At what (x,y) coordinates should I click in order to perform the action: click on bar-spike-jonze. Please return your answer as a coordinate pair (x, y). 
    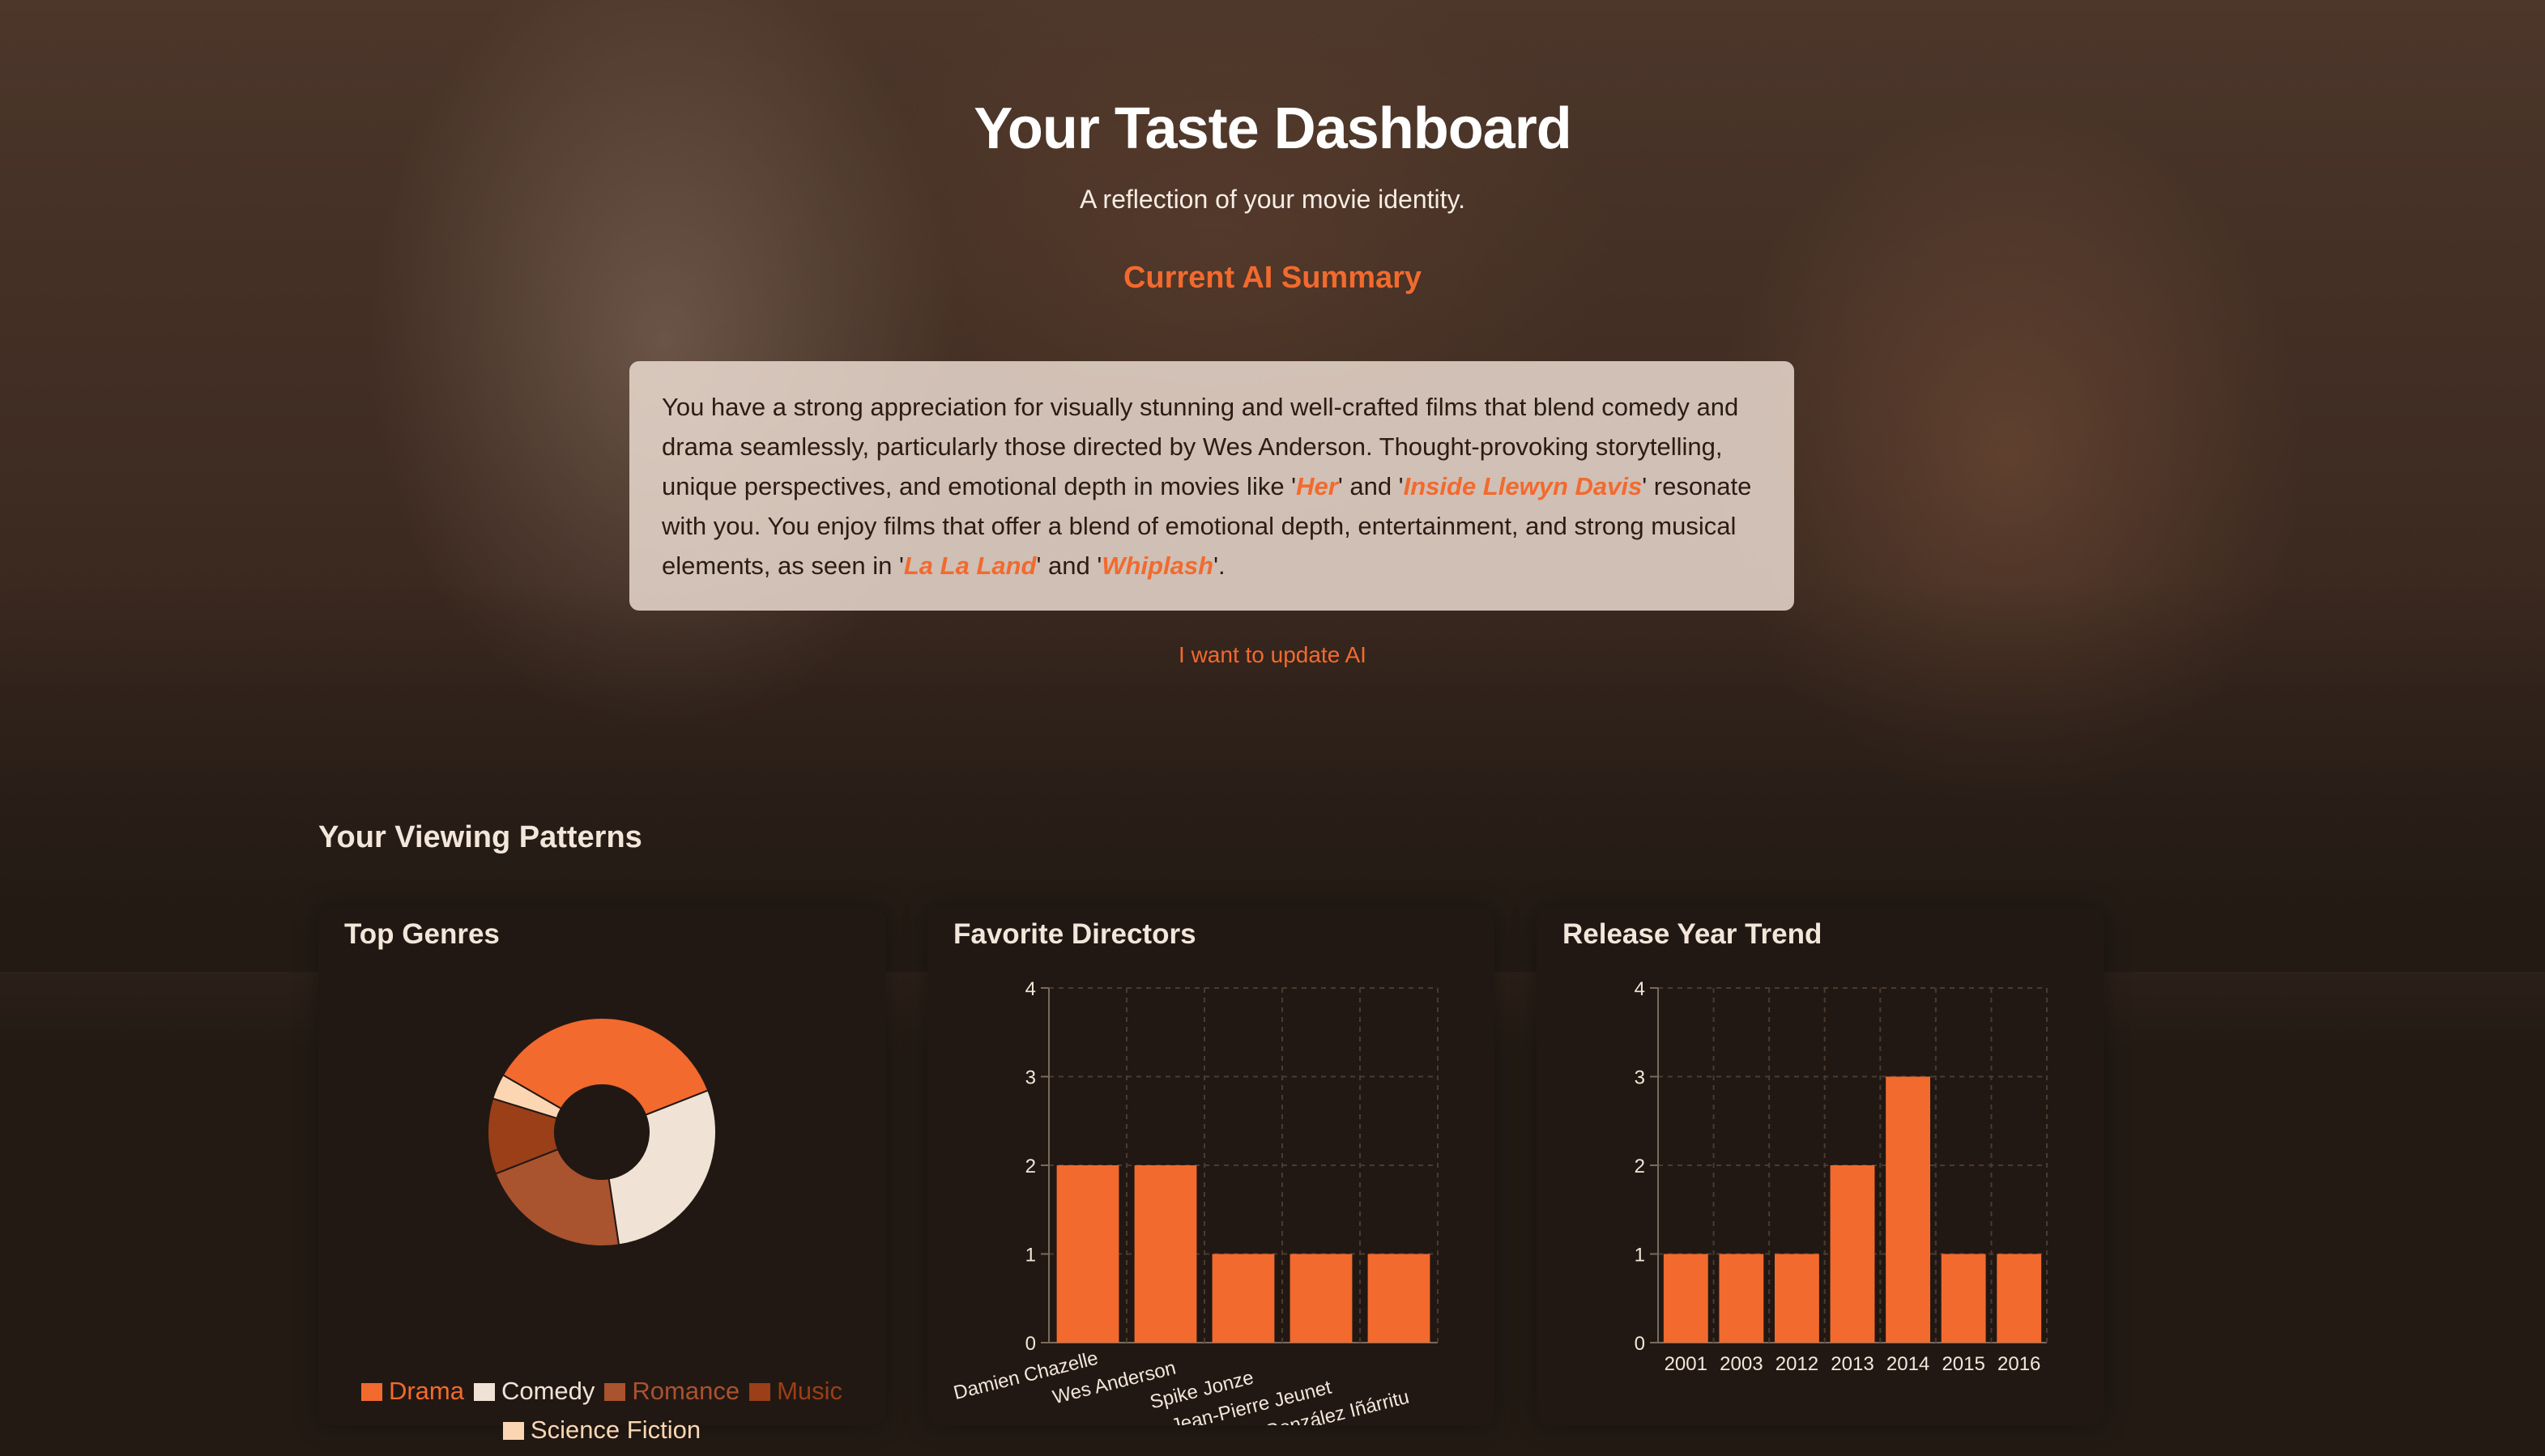
    Looking at the image, I should click on (1244, 1298).